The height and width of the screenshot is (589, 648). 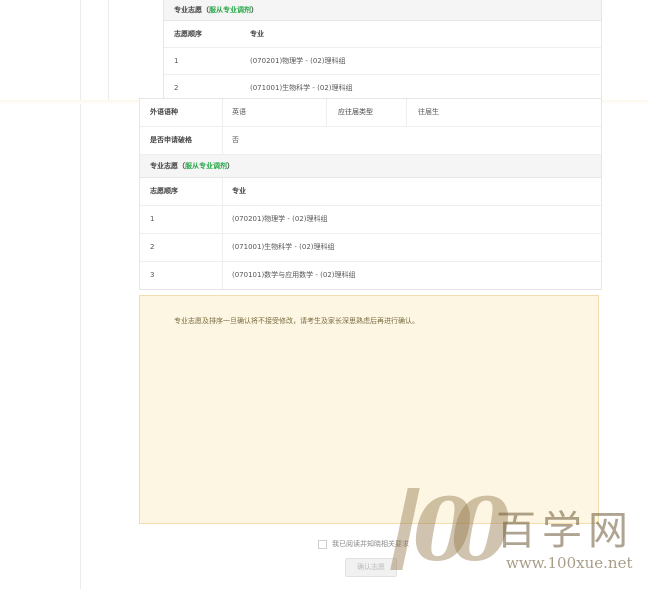 I want to click on breaker-label: 是否申请破格, so click(x=171, y=140).